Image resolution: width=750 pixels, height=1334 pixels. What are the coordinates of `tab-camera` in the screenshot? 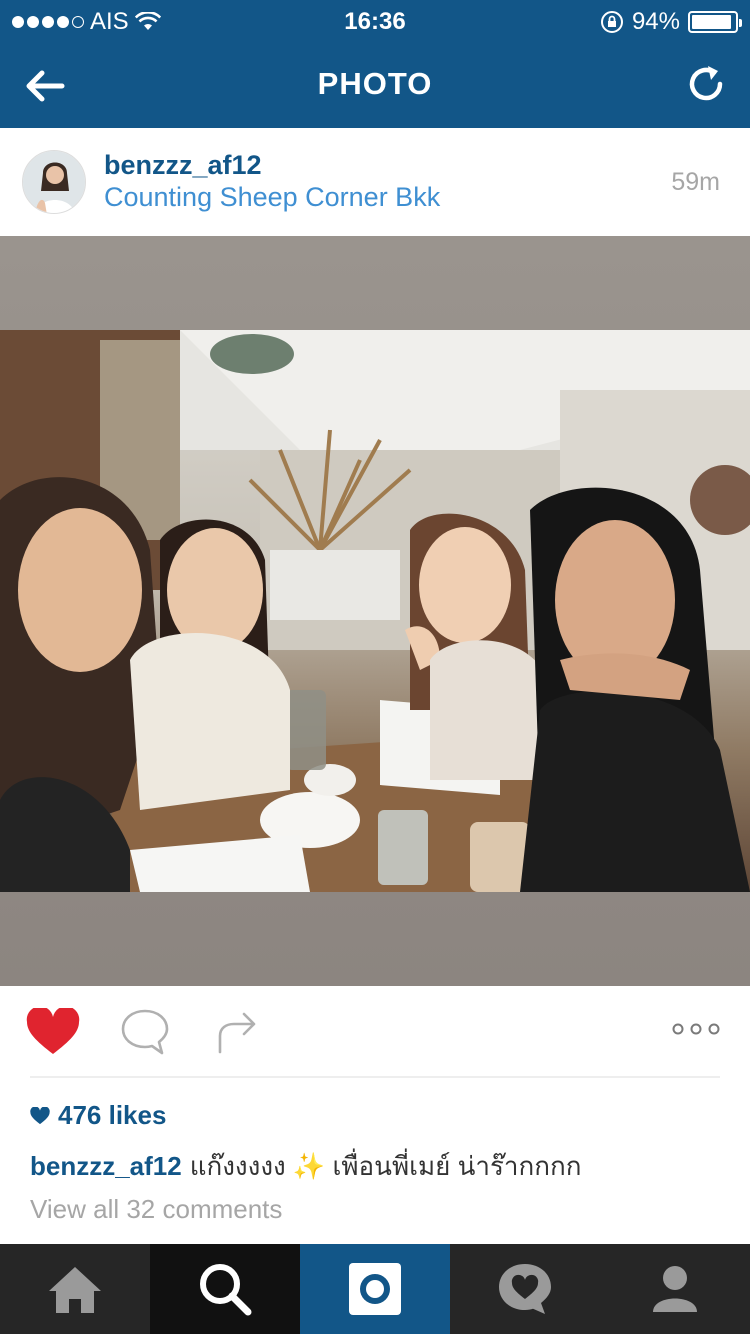 It's located at (375, 1289).